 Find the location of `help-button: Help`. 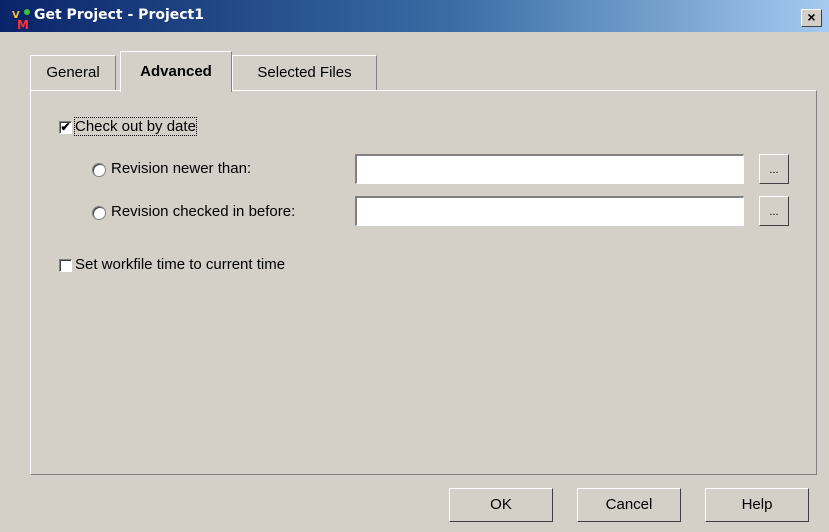

help-button: Help is located at coordinates (757, 505).